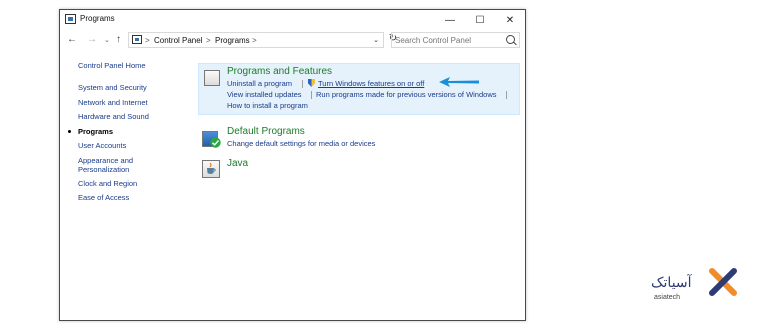 Image resolution: width=770 pixels, height=330 pixels. Describe the element at coordinates (376, 40) in the screenshot. I see `address-dropdown-button: ⌄` at that location.